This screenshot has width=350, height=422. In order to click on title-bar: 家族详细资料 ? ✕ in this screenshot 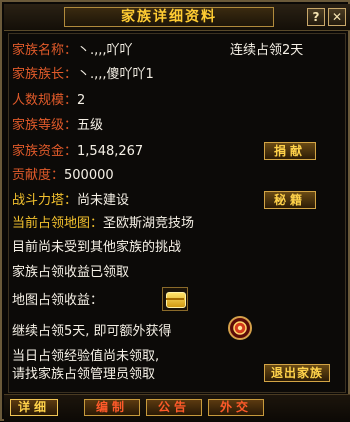, I will do `click(177, 17)`.